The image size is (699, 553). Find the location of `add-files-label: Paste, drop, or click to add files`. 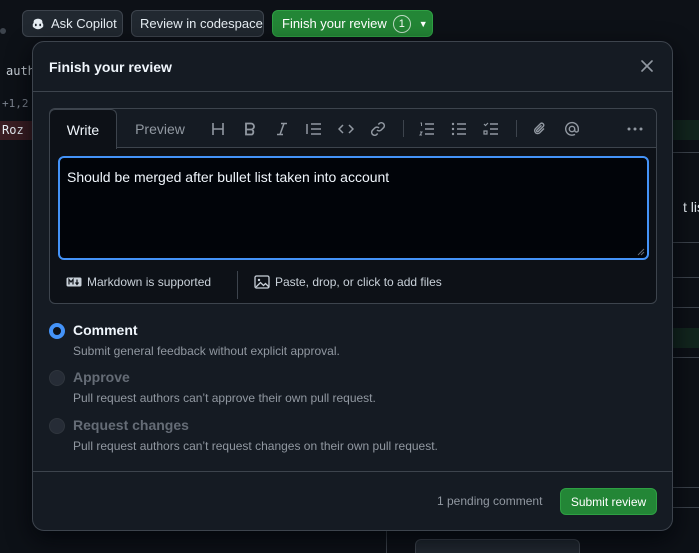

add-files-label: Paste, drop, or click to add files is located at coordinates (358, 282).